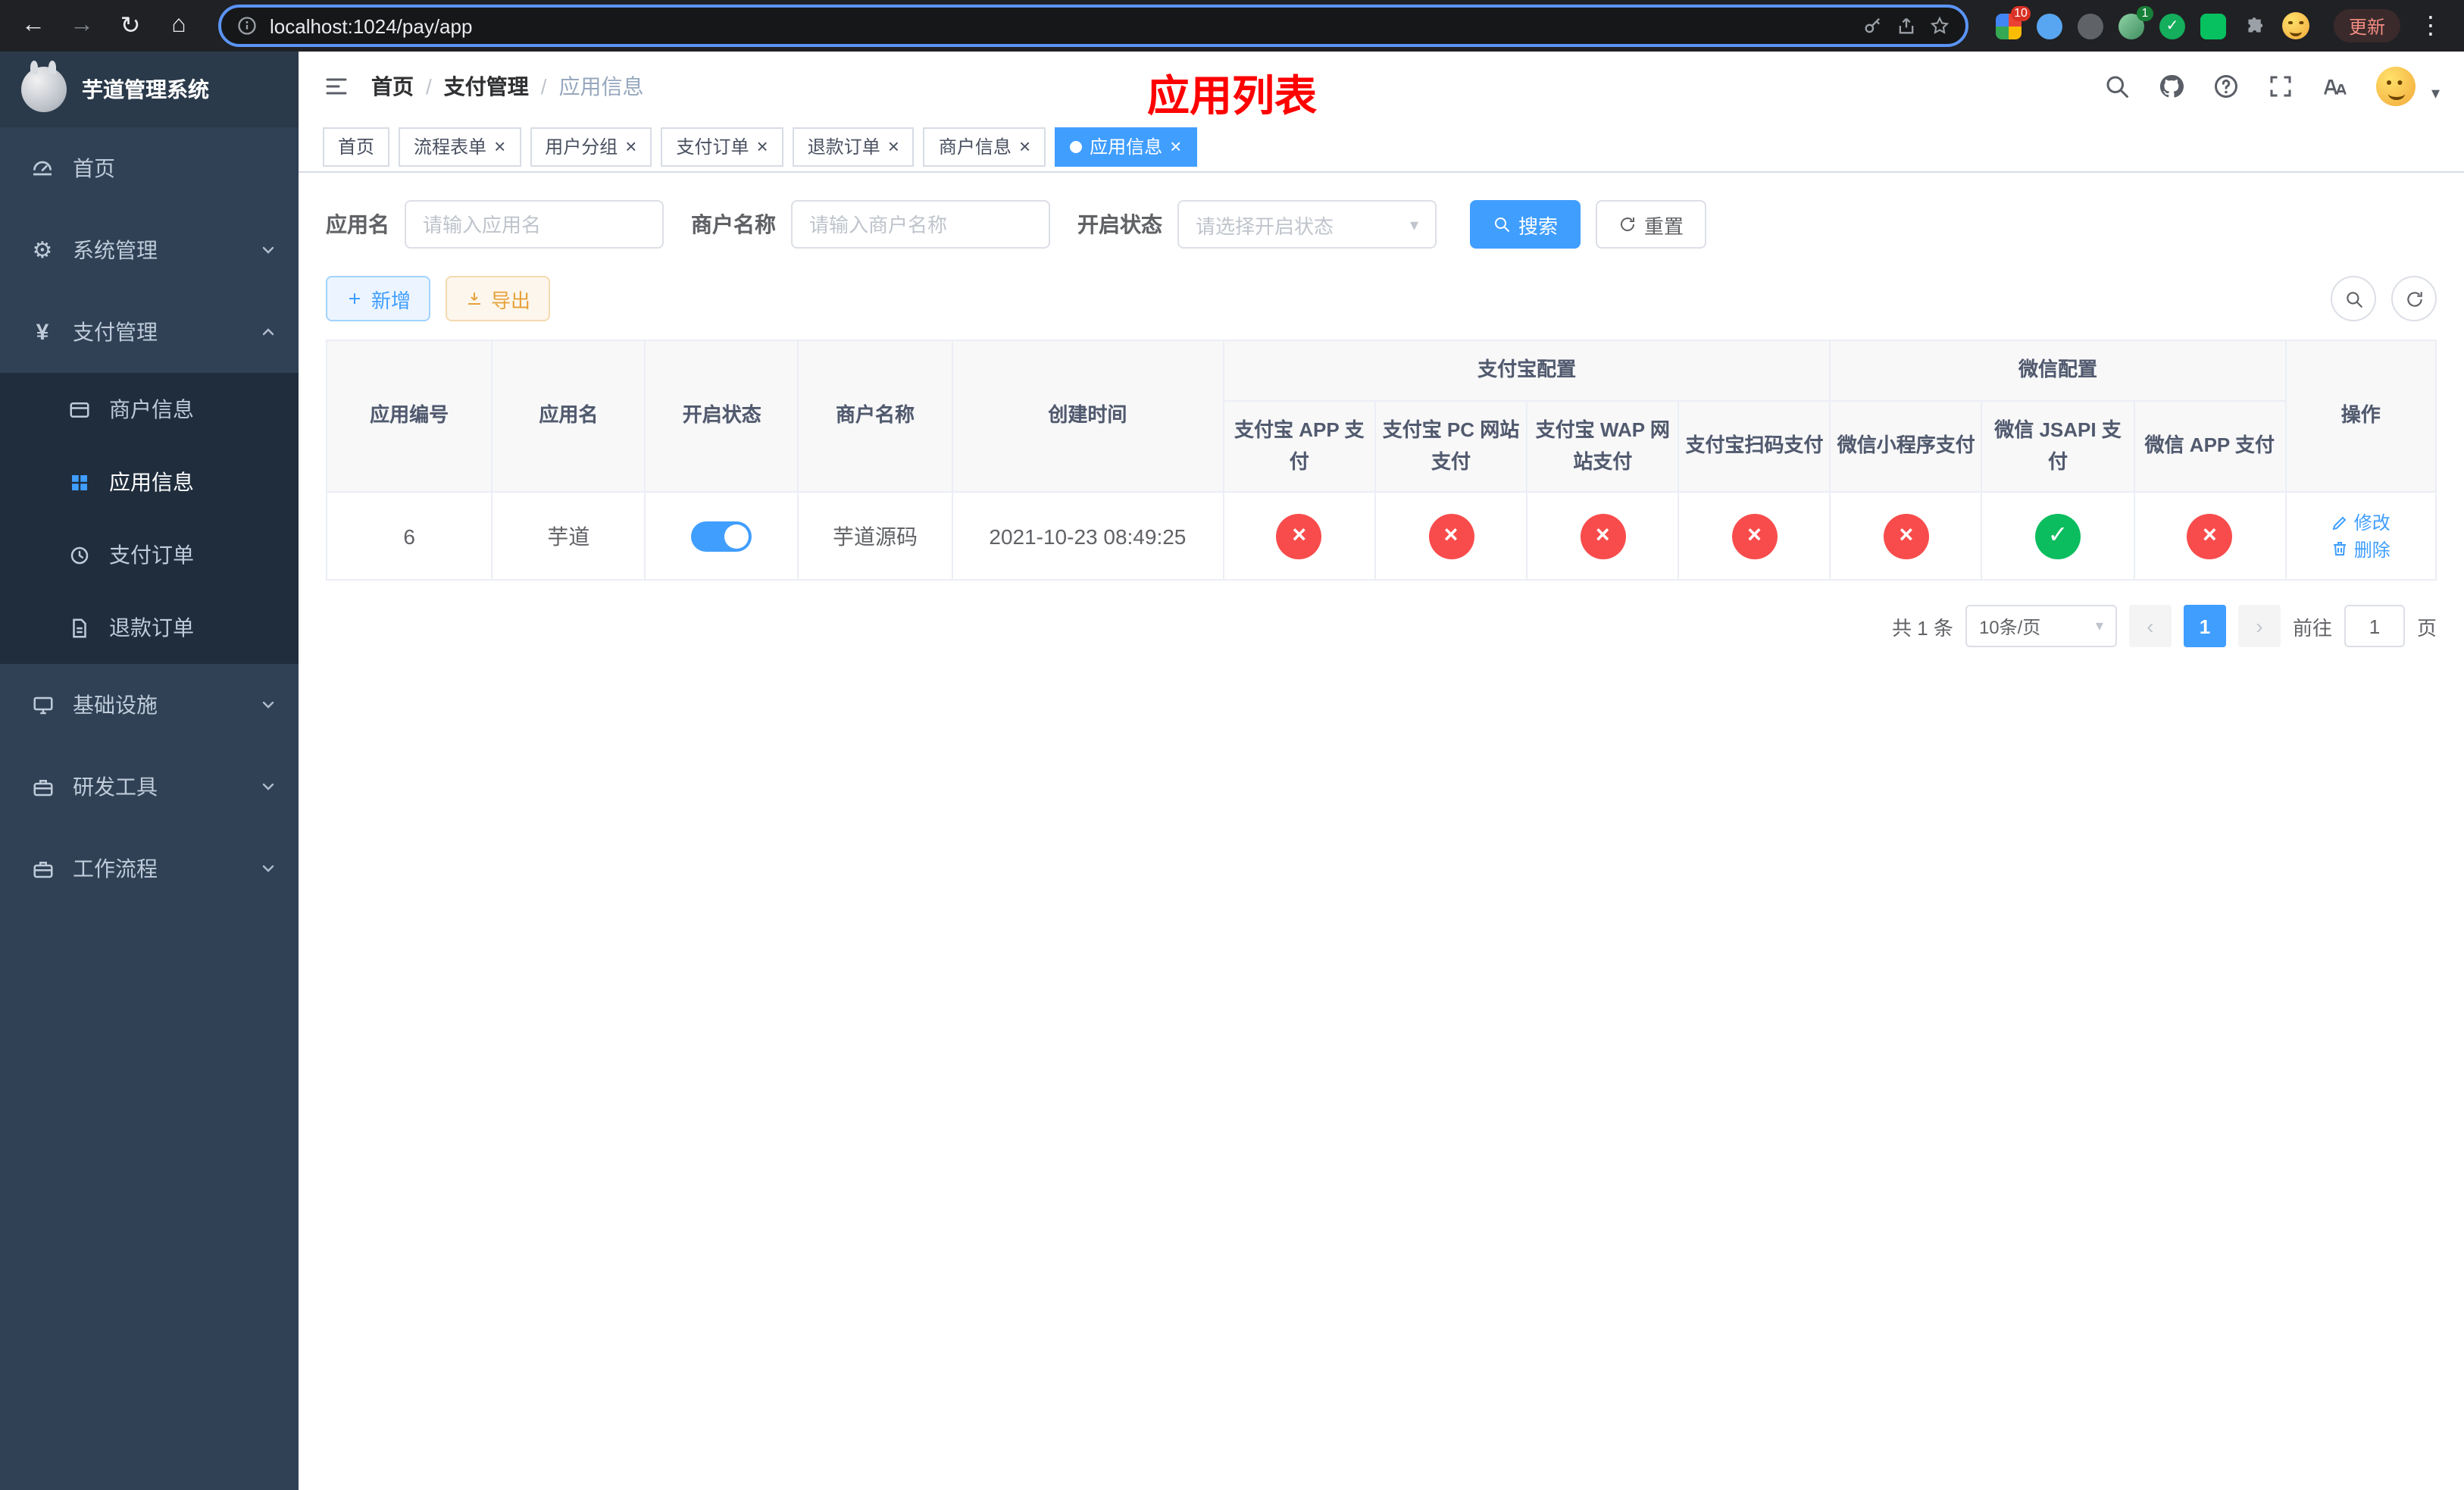  Describe the element at coordinates (1906, 26) in the screenshot. I see `share-icon` at that location.